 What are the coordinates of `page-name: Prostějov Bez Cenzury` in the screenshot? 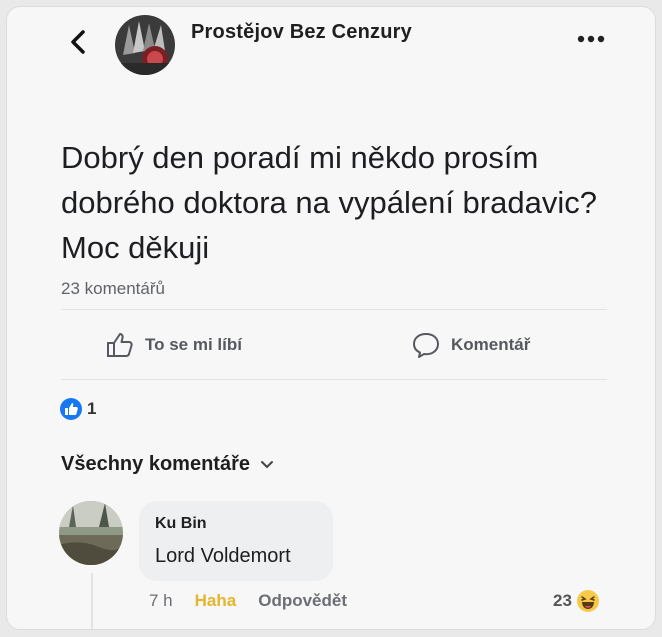 It's located at (301, 32).